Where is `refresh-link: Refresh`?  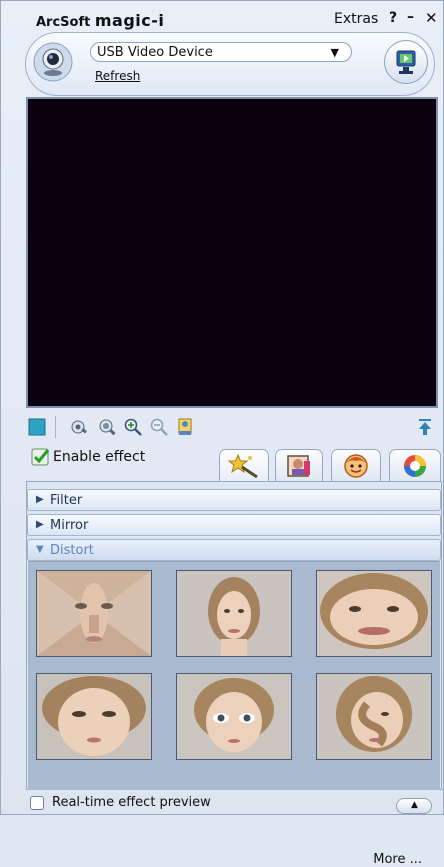
refresh-link: Refresh is located at coordinates (117, 76).